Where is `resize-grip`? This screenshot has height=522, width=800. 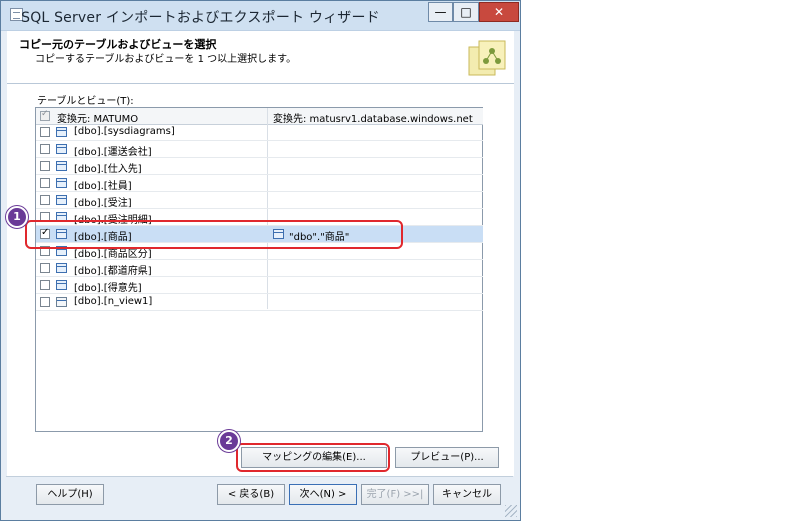
resize-grip is located at coordinates (511, 511).